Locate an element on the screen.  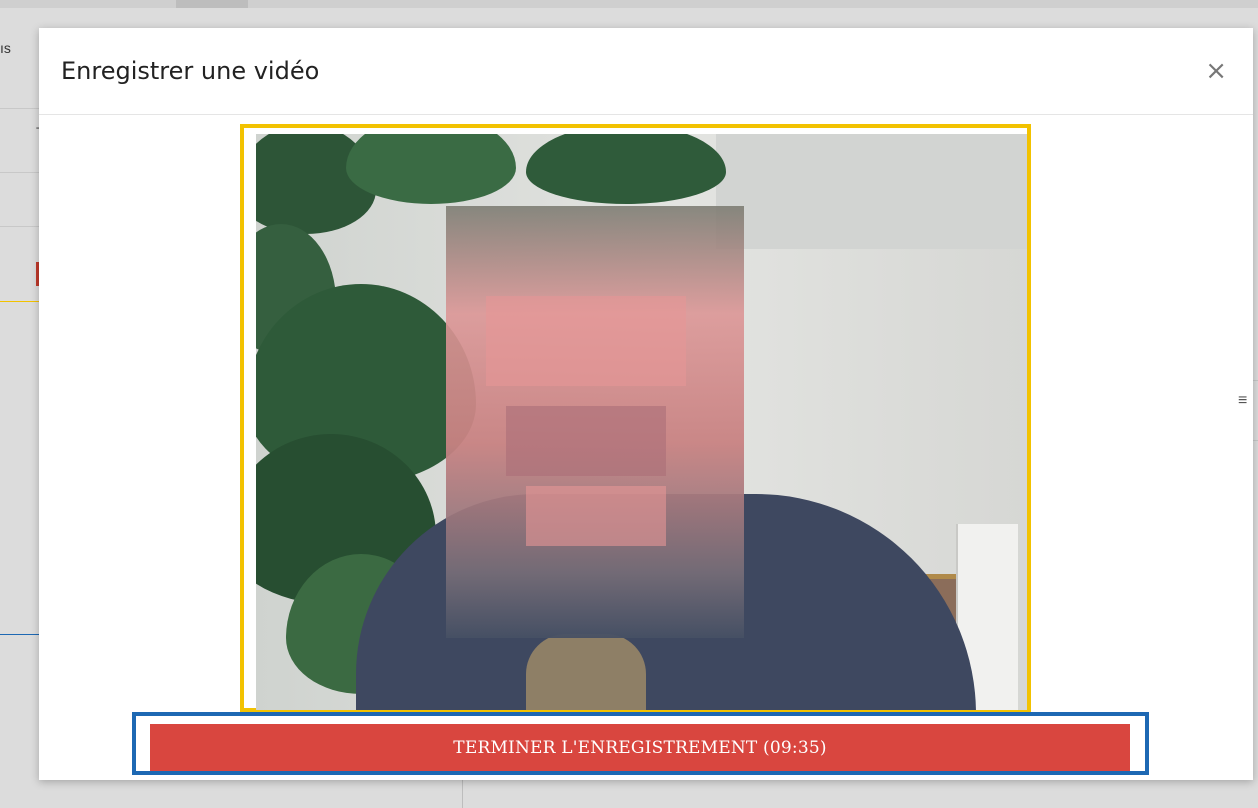
blurred-face is located at coordinates (595, 422).